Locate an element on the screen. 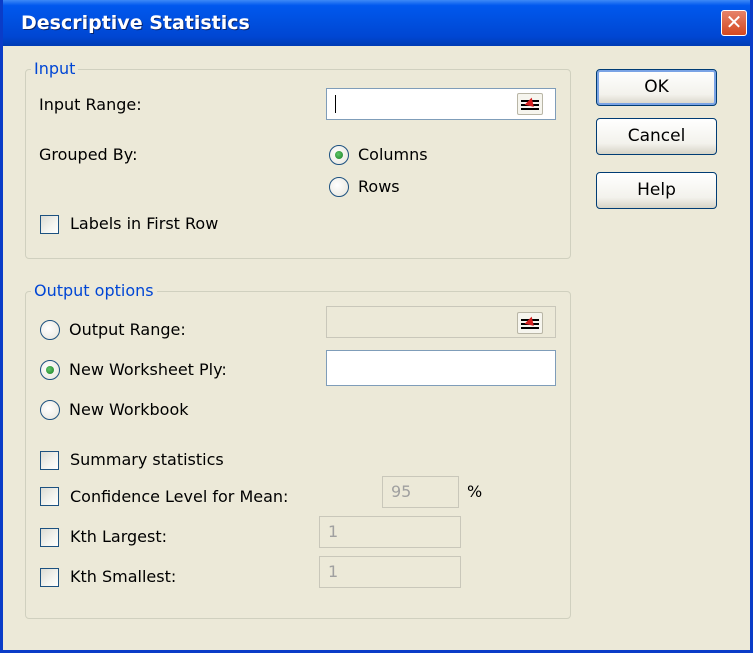 Image resolution: width=753 pixels, height=653 pixels. output-range-radio is located at coordinates (50, 330).